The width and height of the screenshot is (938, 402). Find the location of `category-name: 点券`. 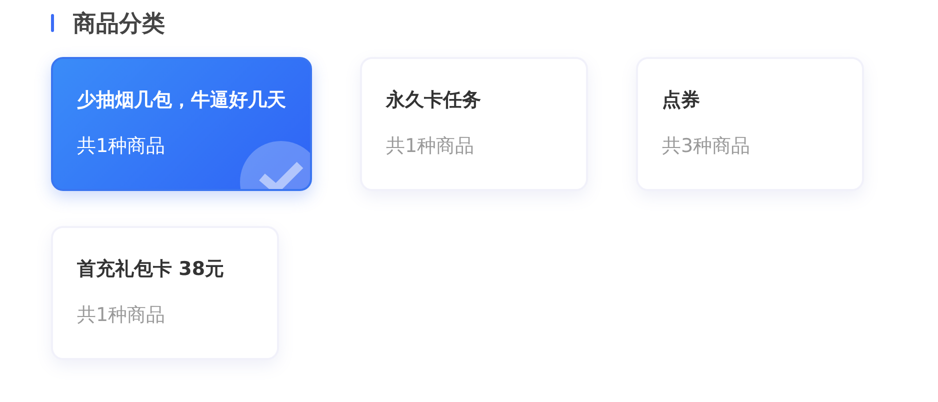

category-name: 点券 is located at coordinates (681, 100).